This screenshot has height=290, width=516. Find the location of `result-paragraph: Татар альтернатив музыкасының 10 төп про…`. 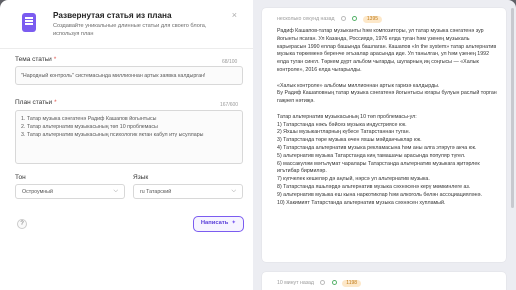

result-paragraph: Татар альтернатив музыкасының 10 төп про… is located at coordinates (347, 116).